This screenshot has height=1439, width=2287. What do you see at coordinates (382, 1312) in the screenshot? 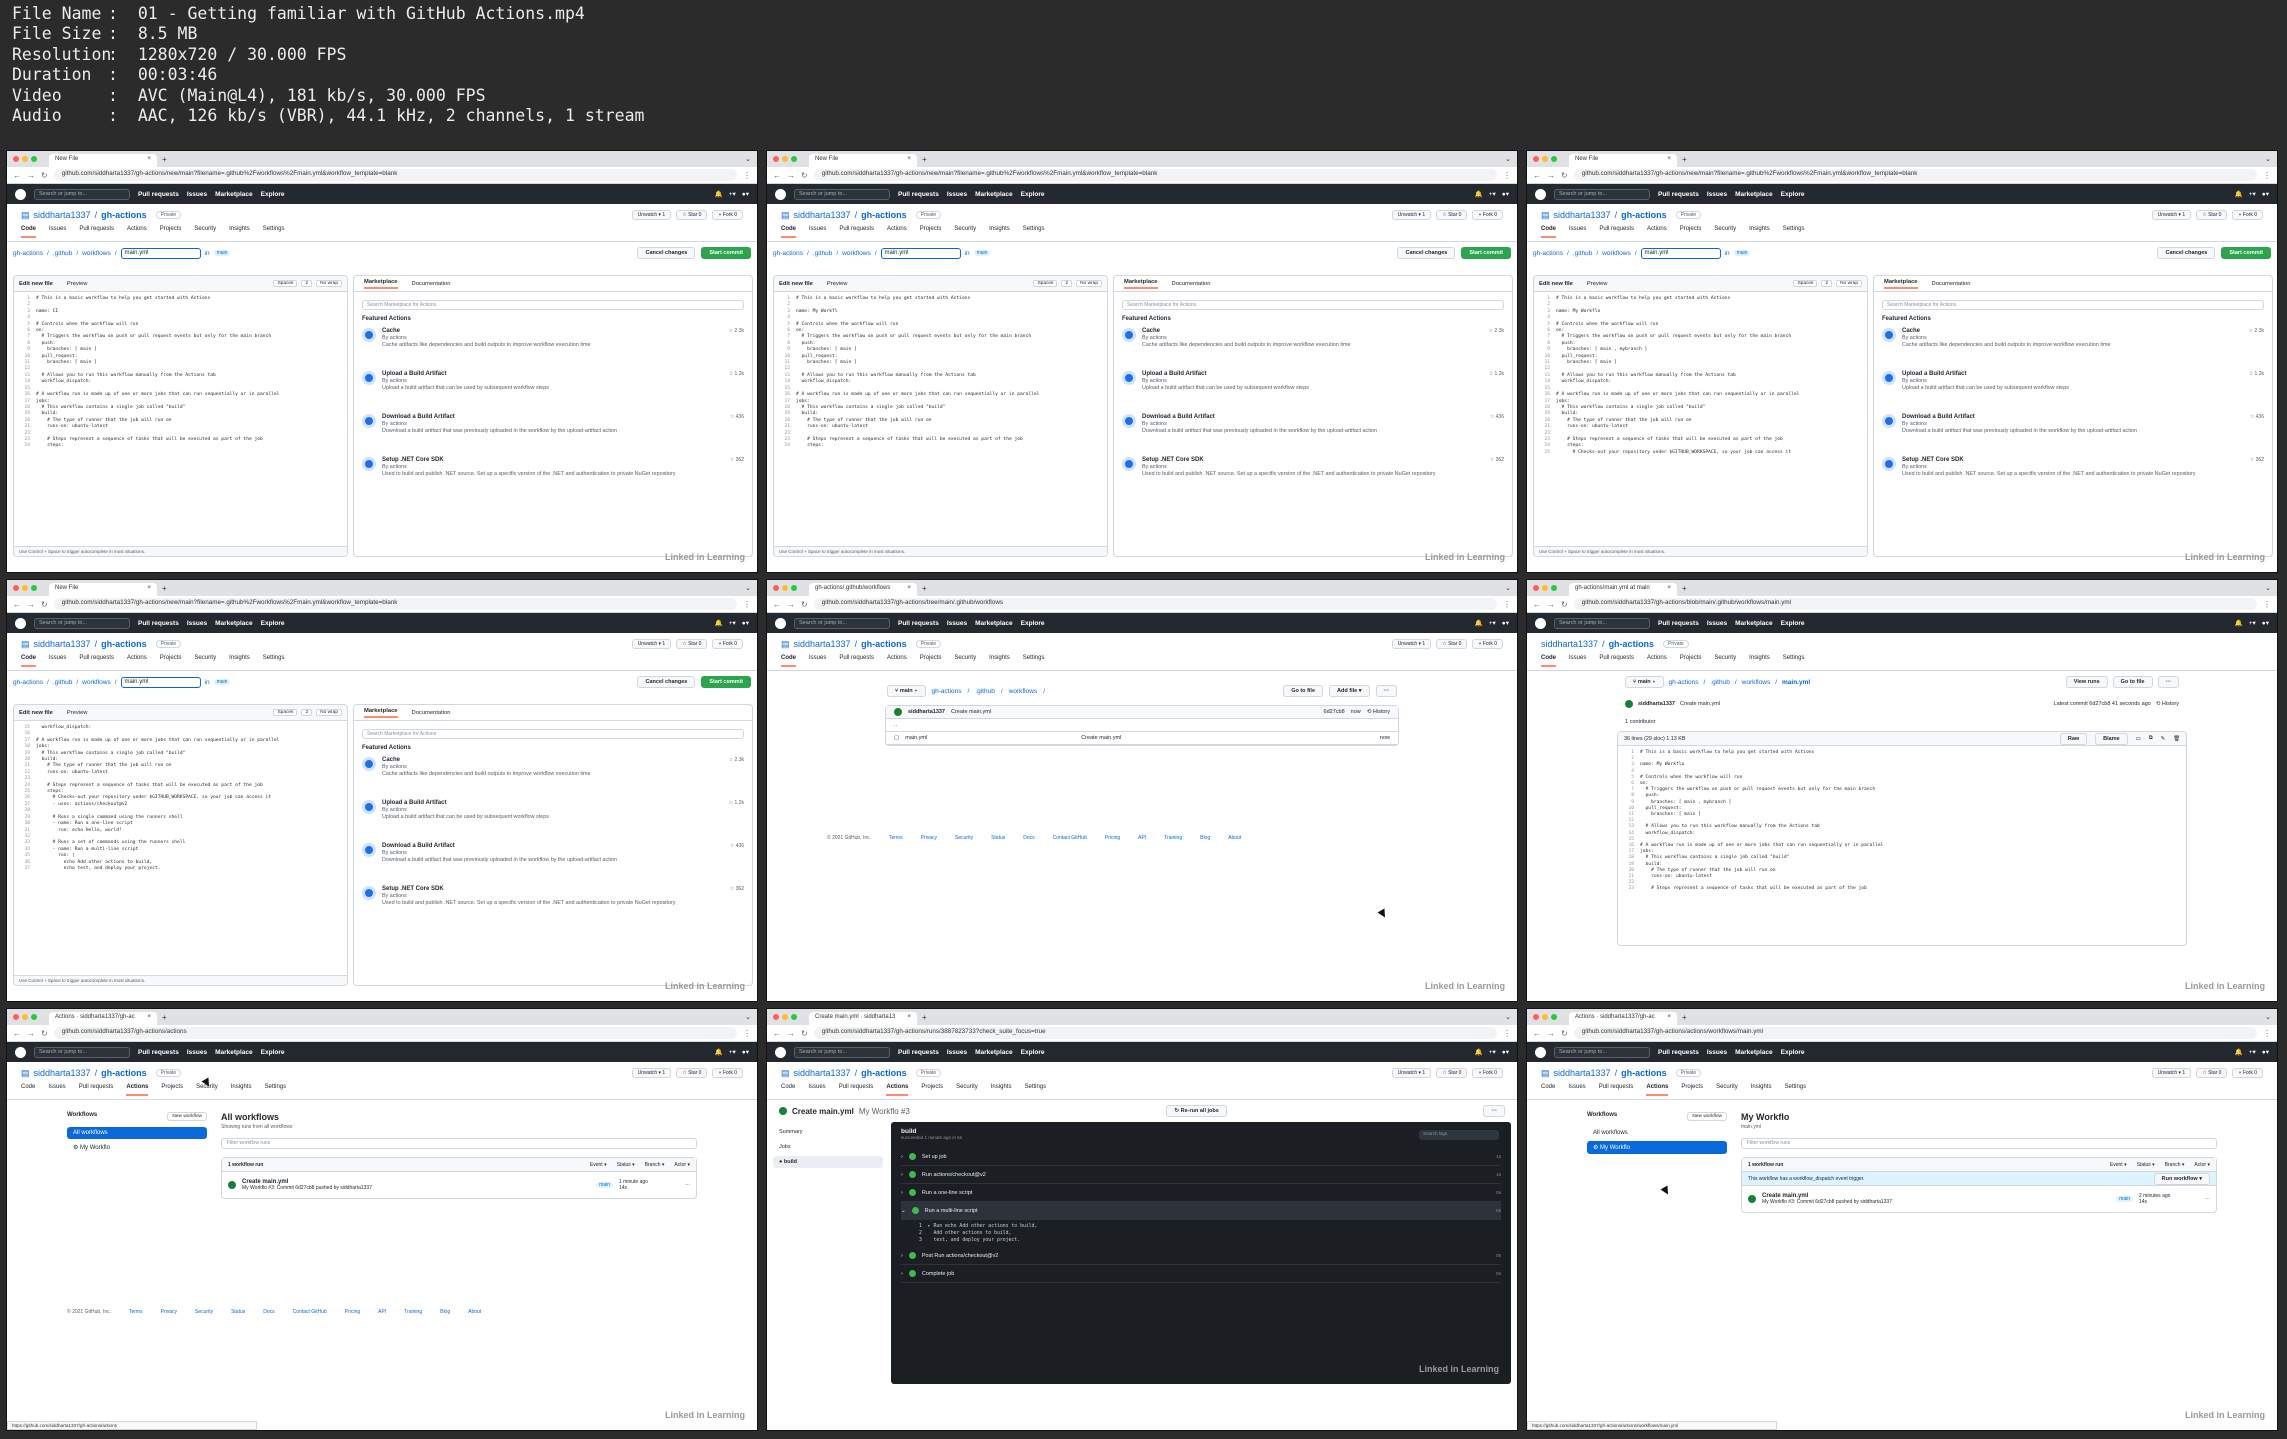
I see `footer-link: API` at bounding box center [382, 1312].